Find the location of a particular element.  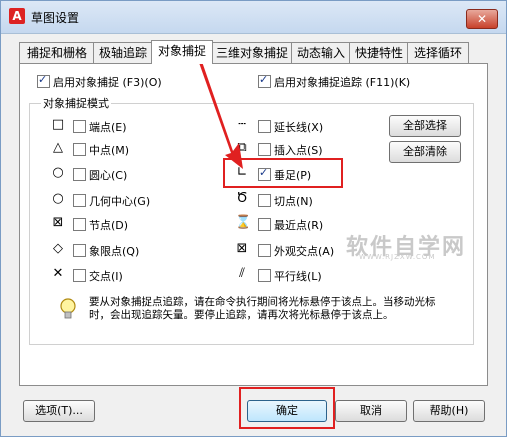

parallel-checkbox is located at coordinates (264, 275).